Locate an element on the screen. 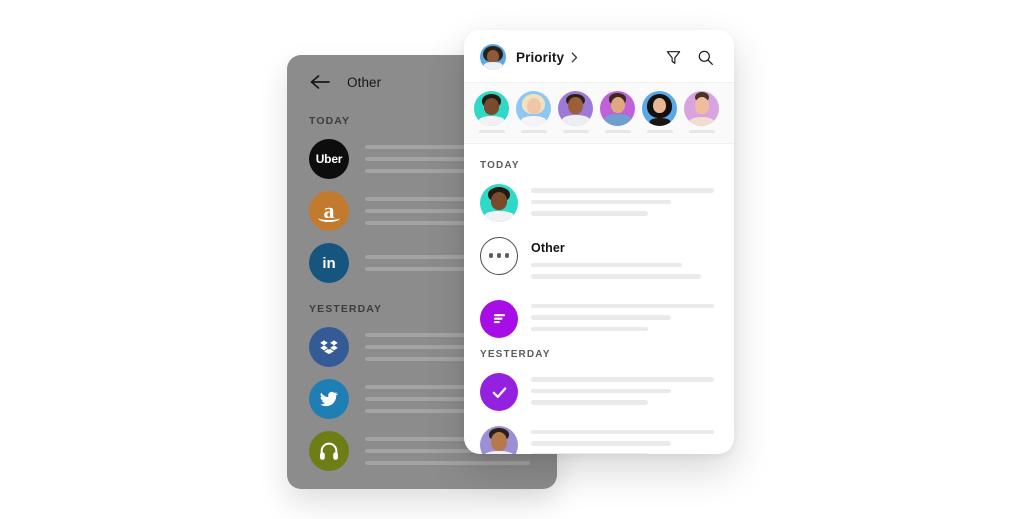 This screenshot has height=519, width=1024. uber-icon: Uber is located at coordinates (329, 159).